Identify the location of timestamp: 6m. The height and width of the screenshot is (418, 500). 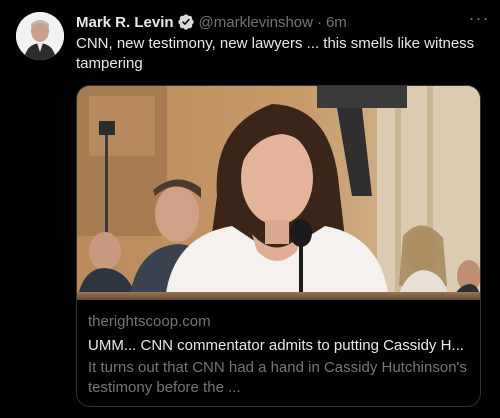
(336, 22).